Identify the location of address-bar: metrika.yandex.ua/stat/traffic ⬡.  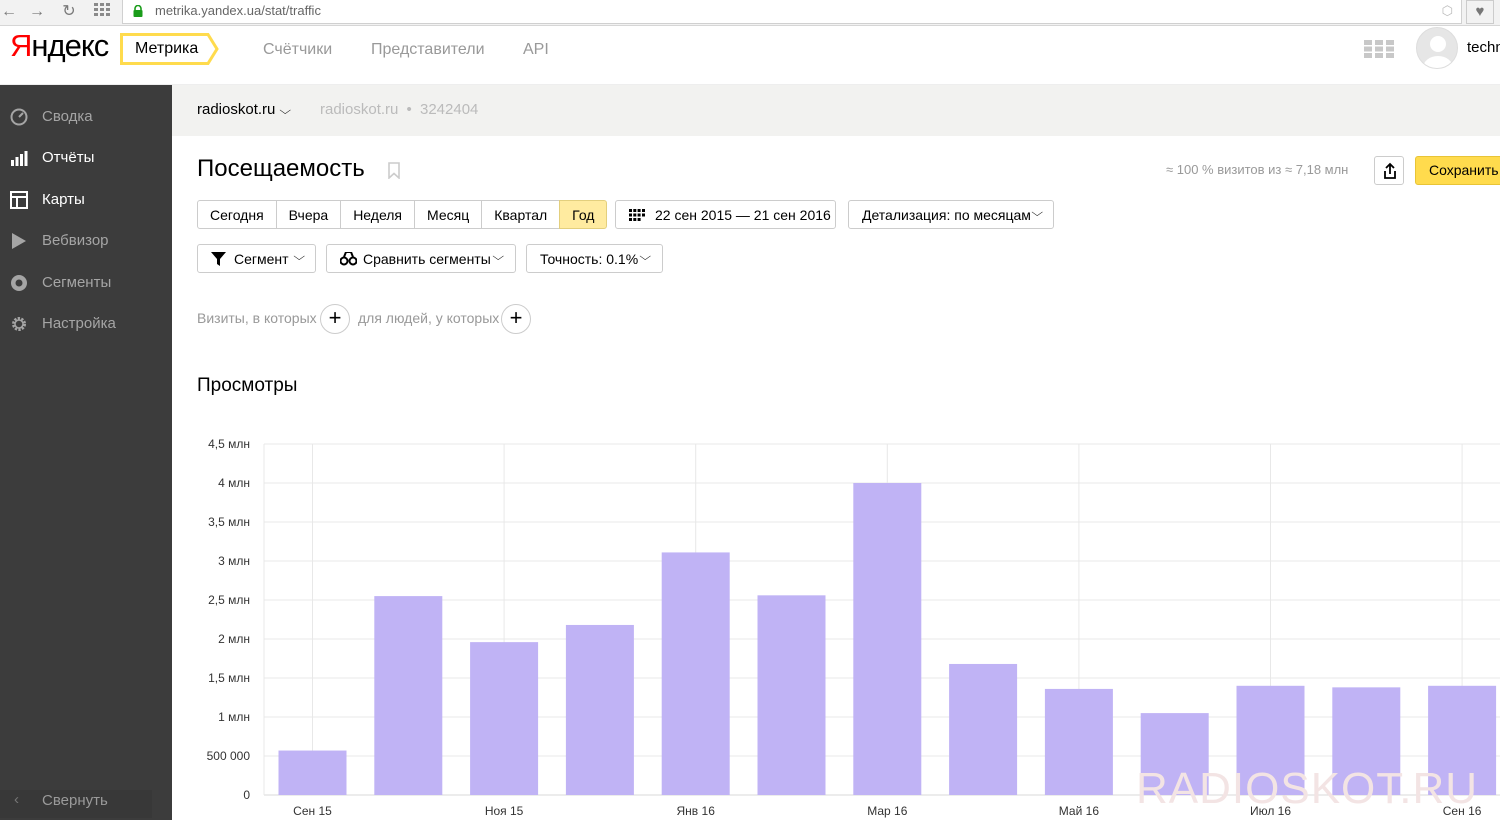
(792, 12).